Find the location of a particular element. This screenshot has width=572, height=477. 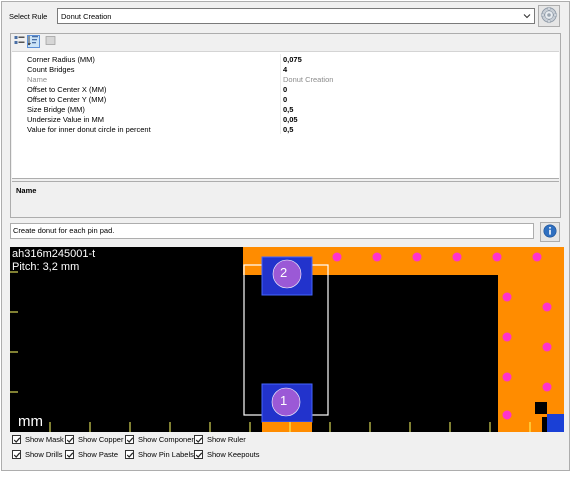

property-row: Offset to Center X (MM) 0 is located at coordinates (285, 89).